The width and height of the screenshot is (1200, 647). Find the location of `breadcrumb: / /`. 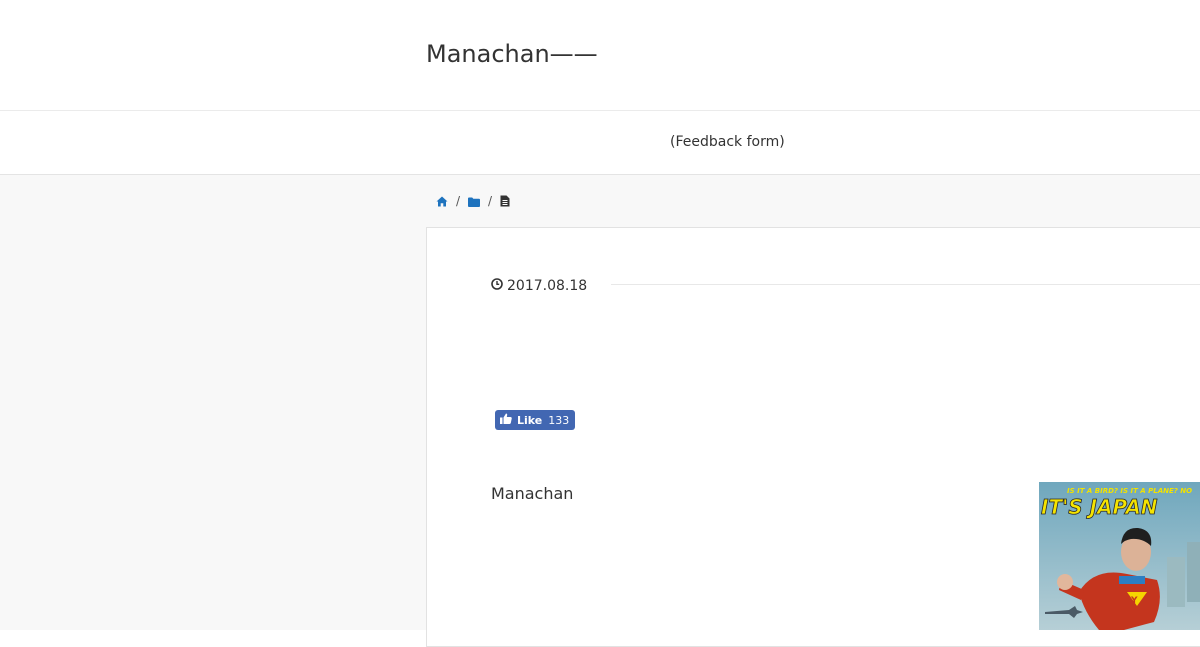

breadcrumb: / / is located at coordinates (473, 201).